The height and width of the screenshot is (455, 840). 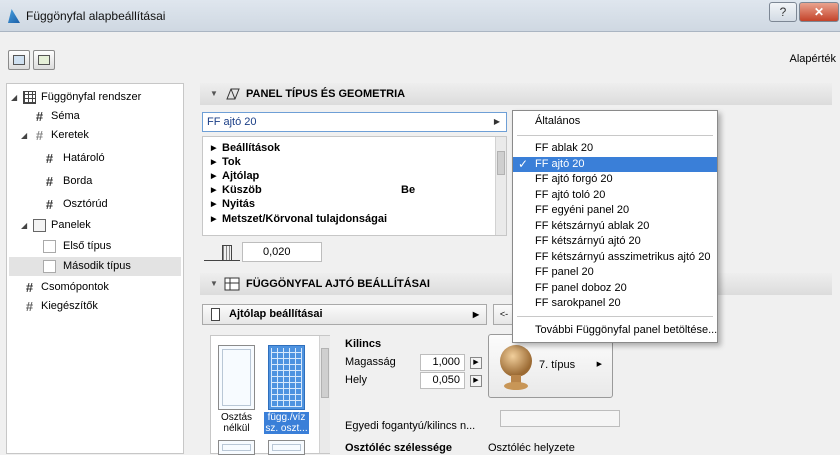 What do you see at coordinates (96, 16) in the screenshot?
I see `window-title: Függönyfal alapbeállításai` at bounding box center [96, 16].